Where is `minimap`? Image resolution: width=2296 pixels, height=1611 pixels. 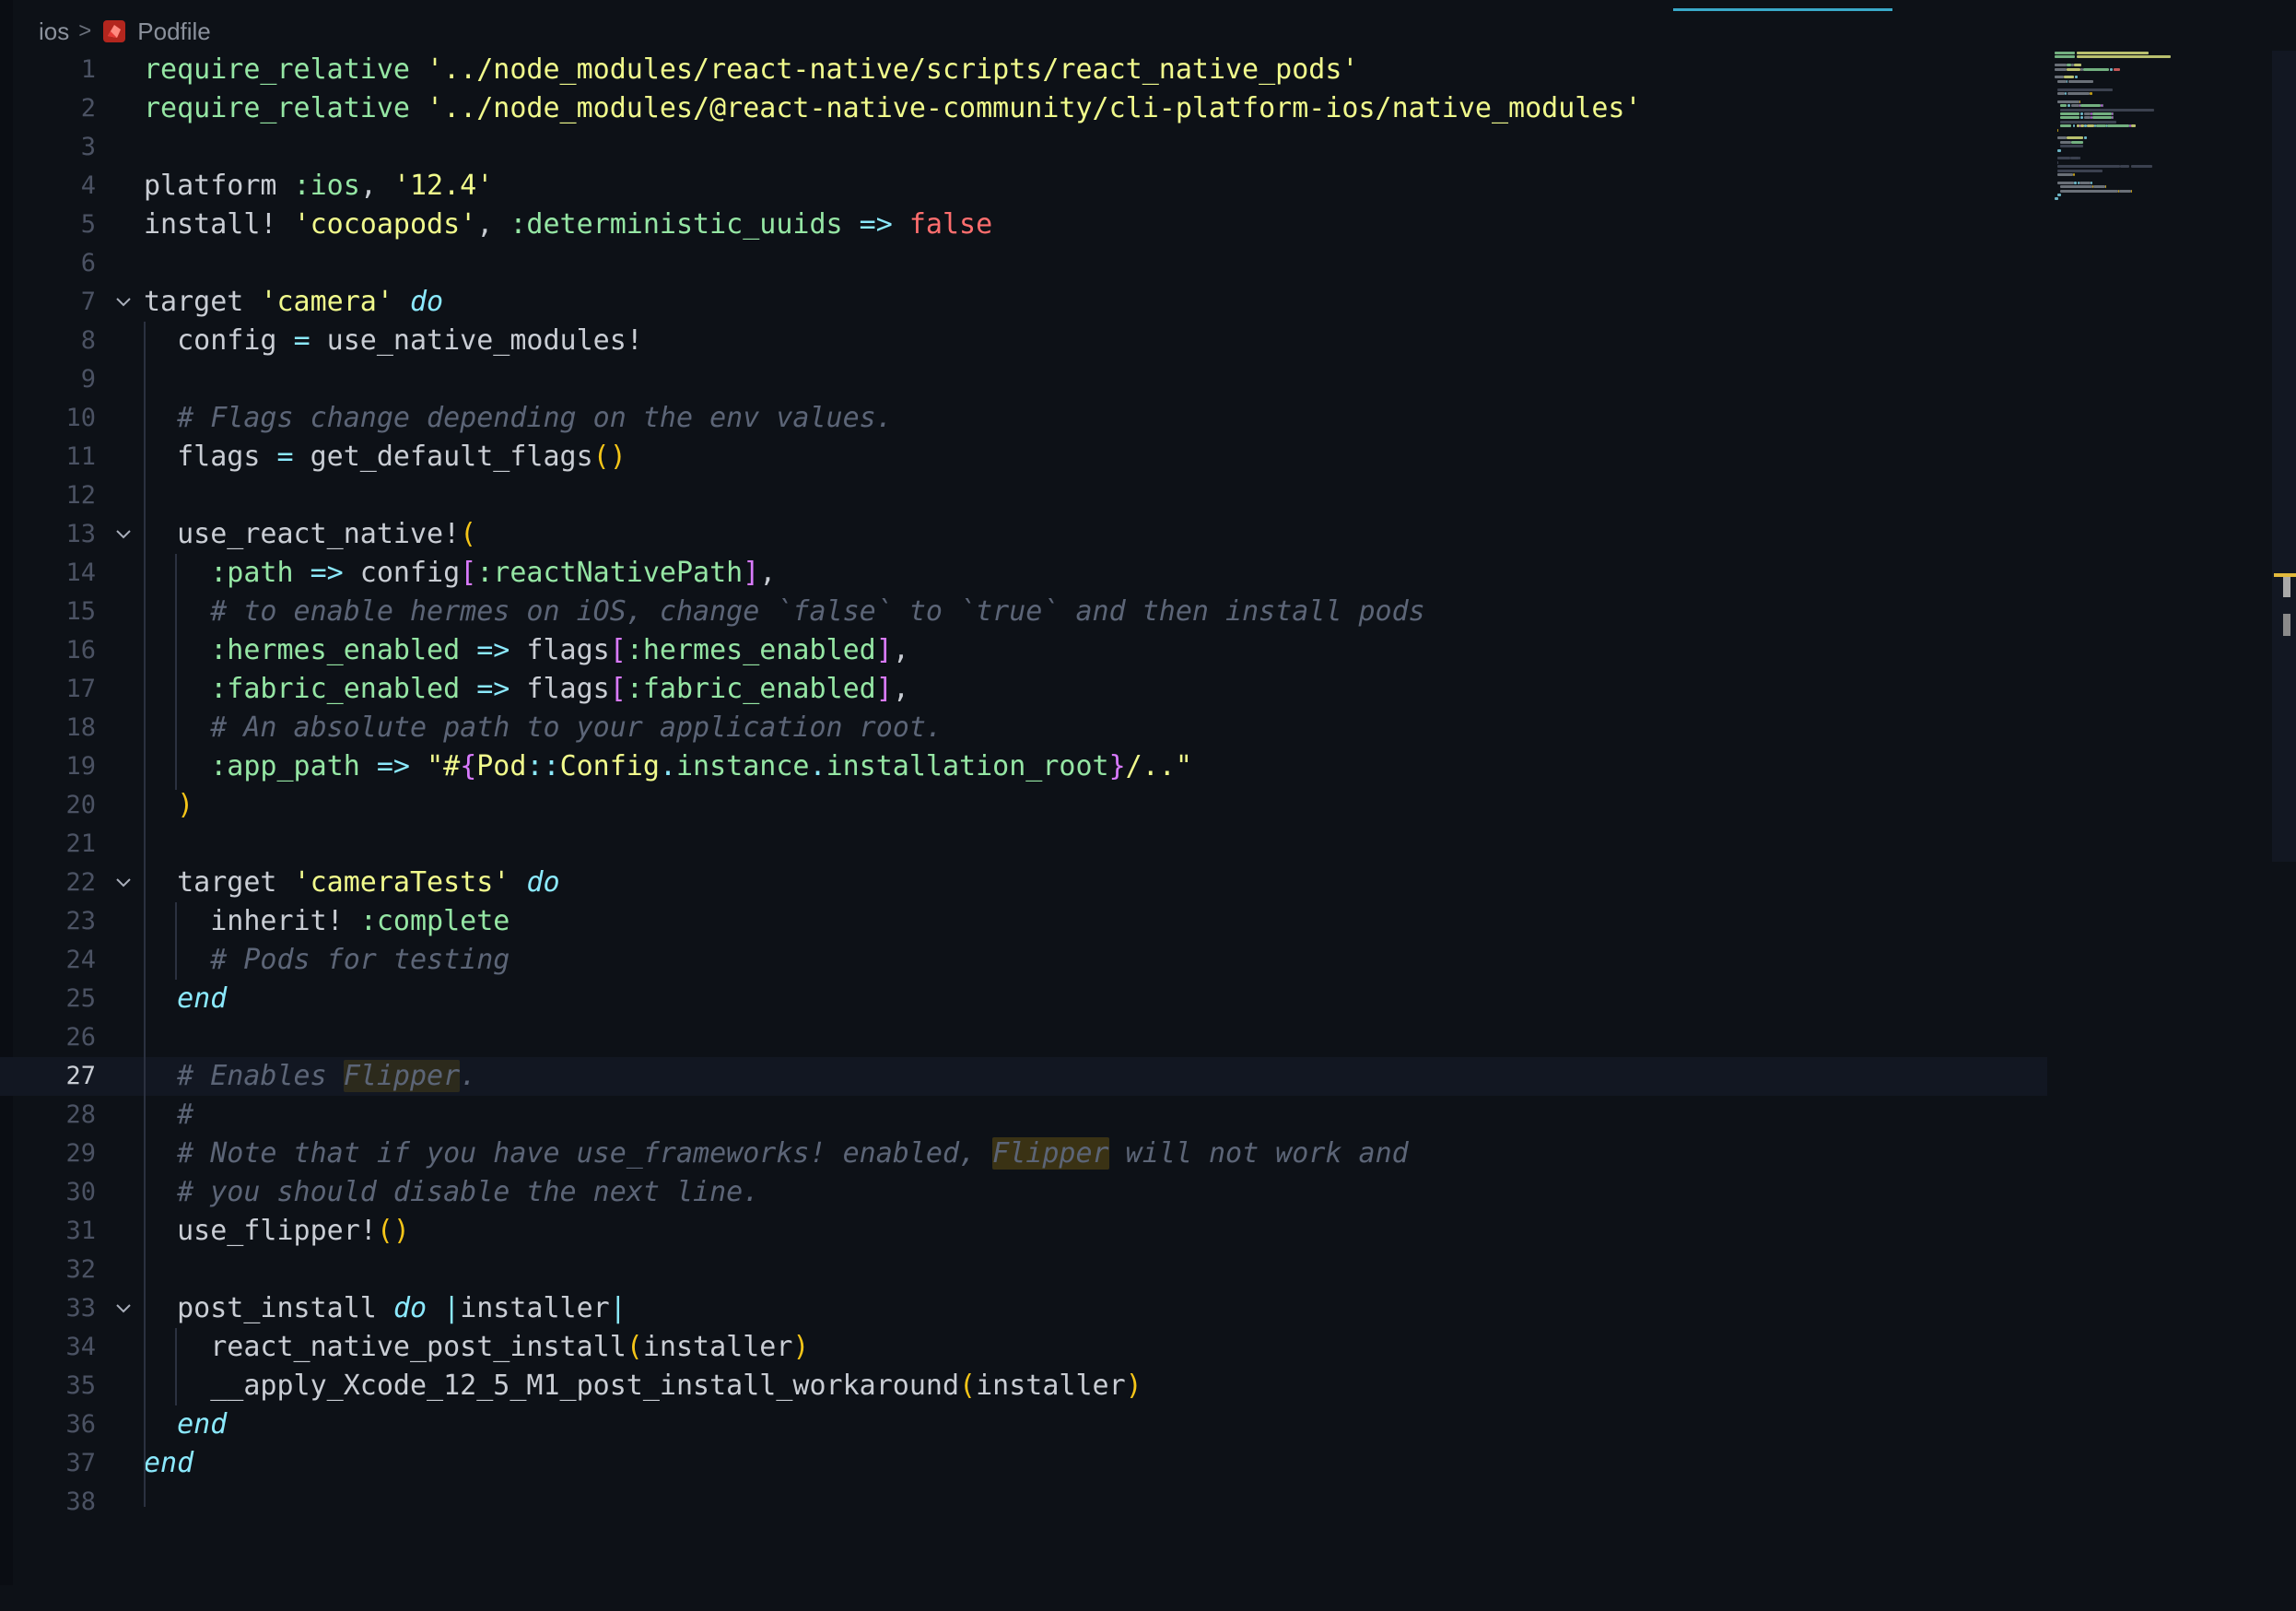 minimap is located at coordinates (2162, 140).